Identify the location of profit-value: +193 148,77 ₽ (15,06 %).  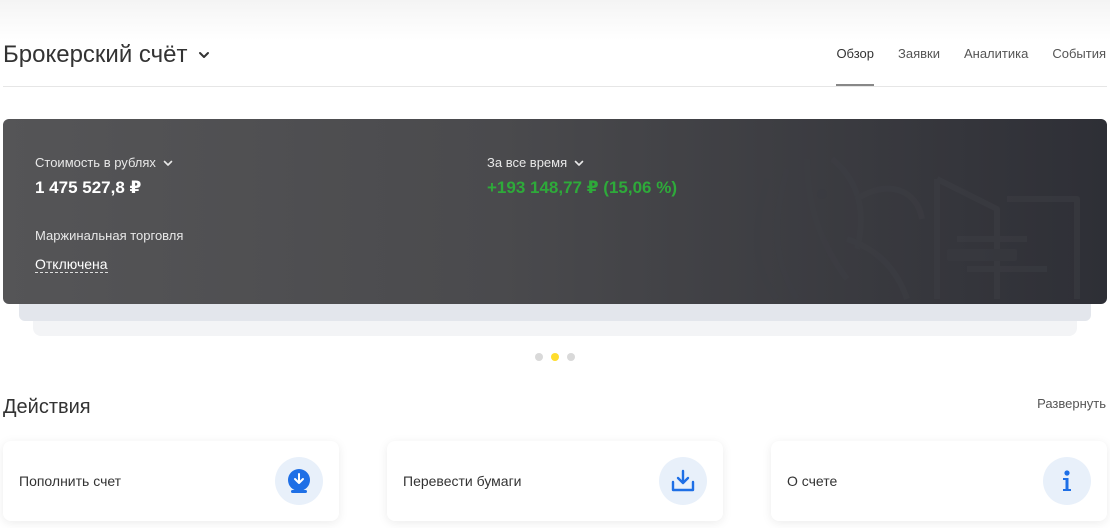
(582, 187).